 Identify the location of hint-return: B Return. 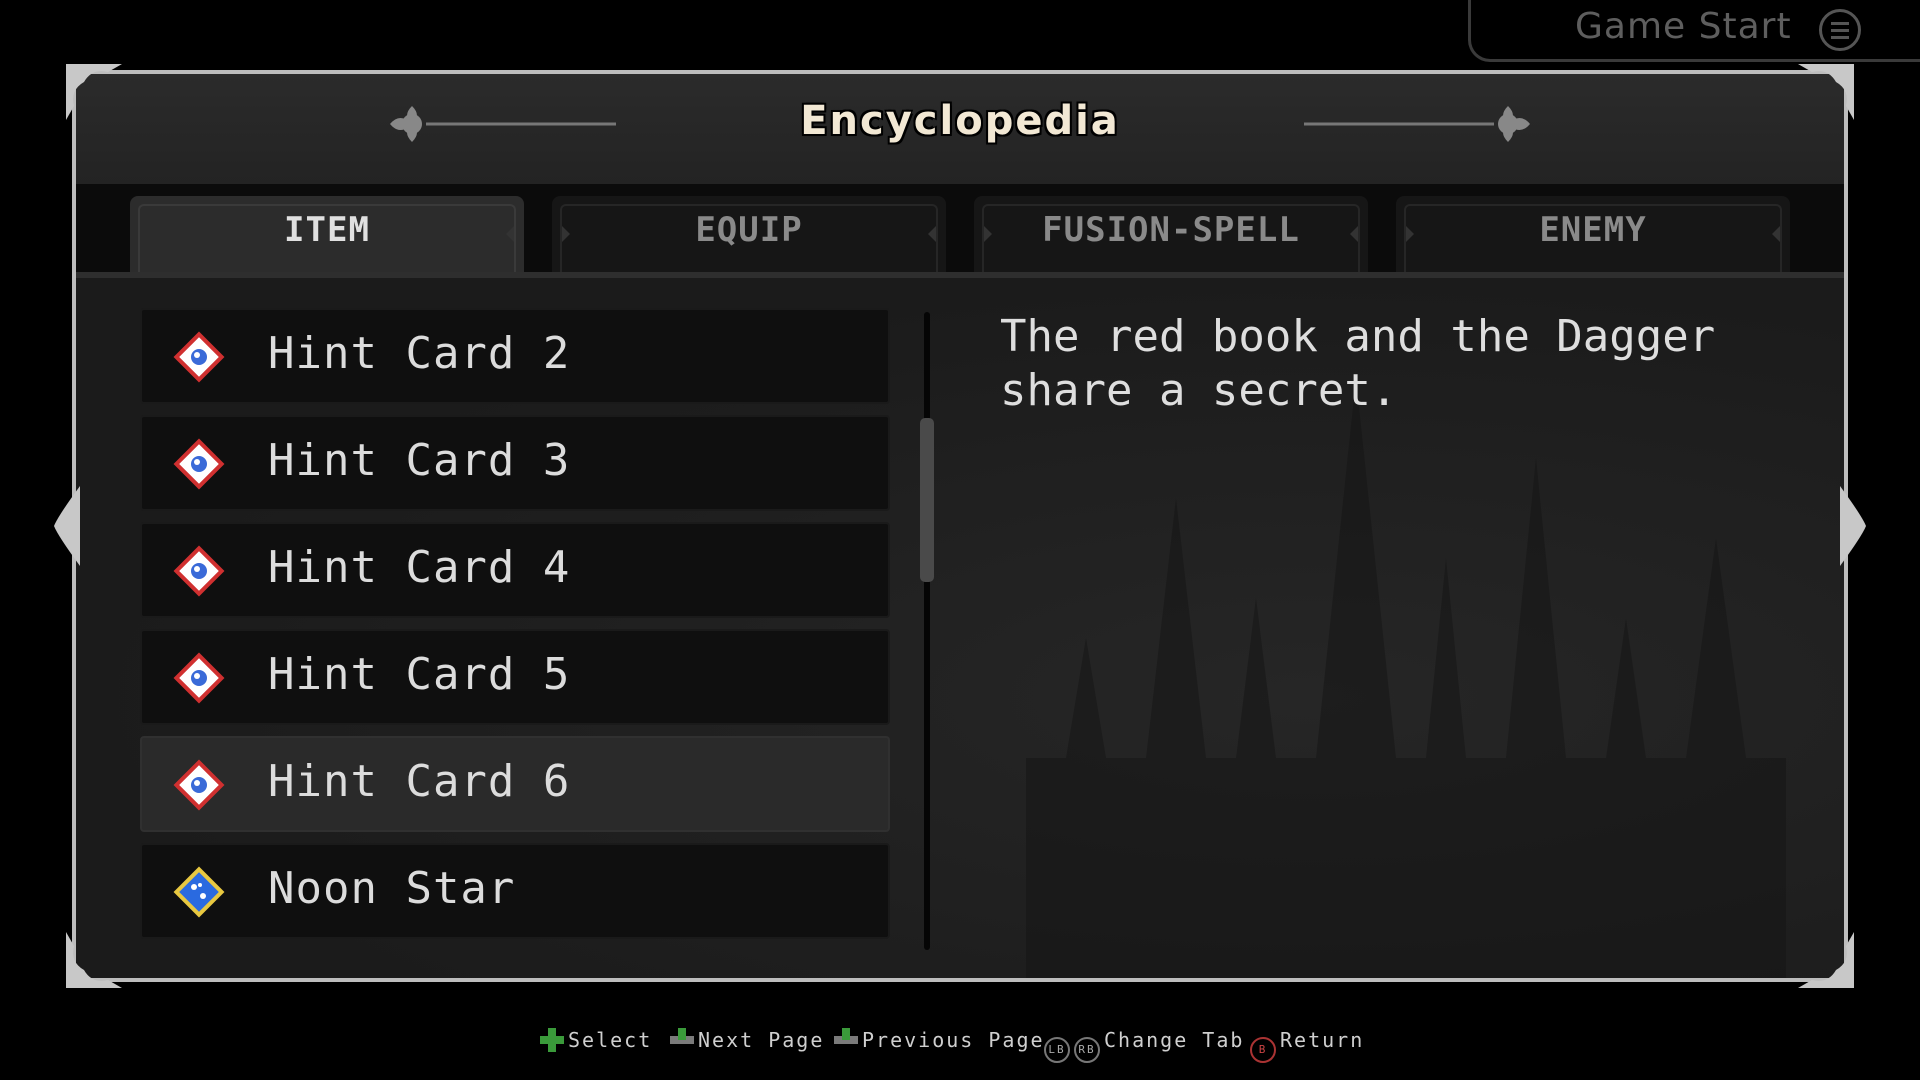
(1307, 1045).